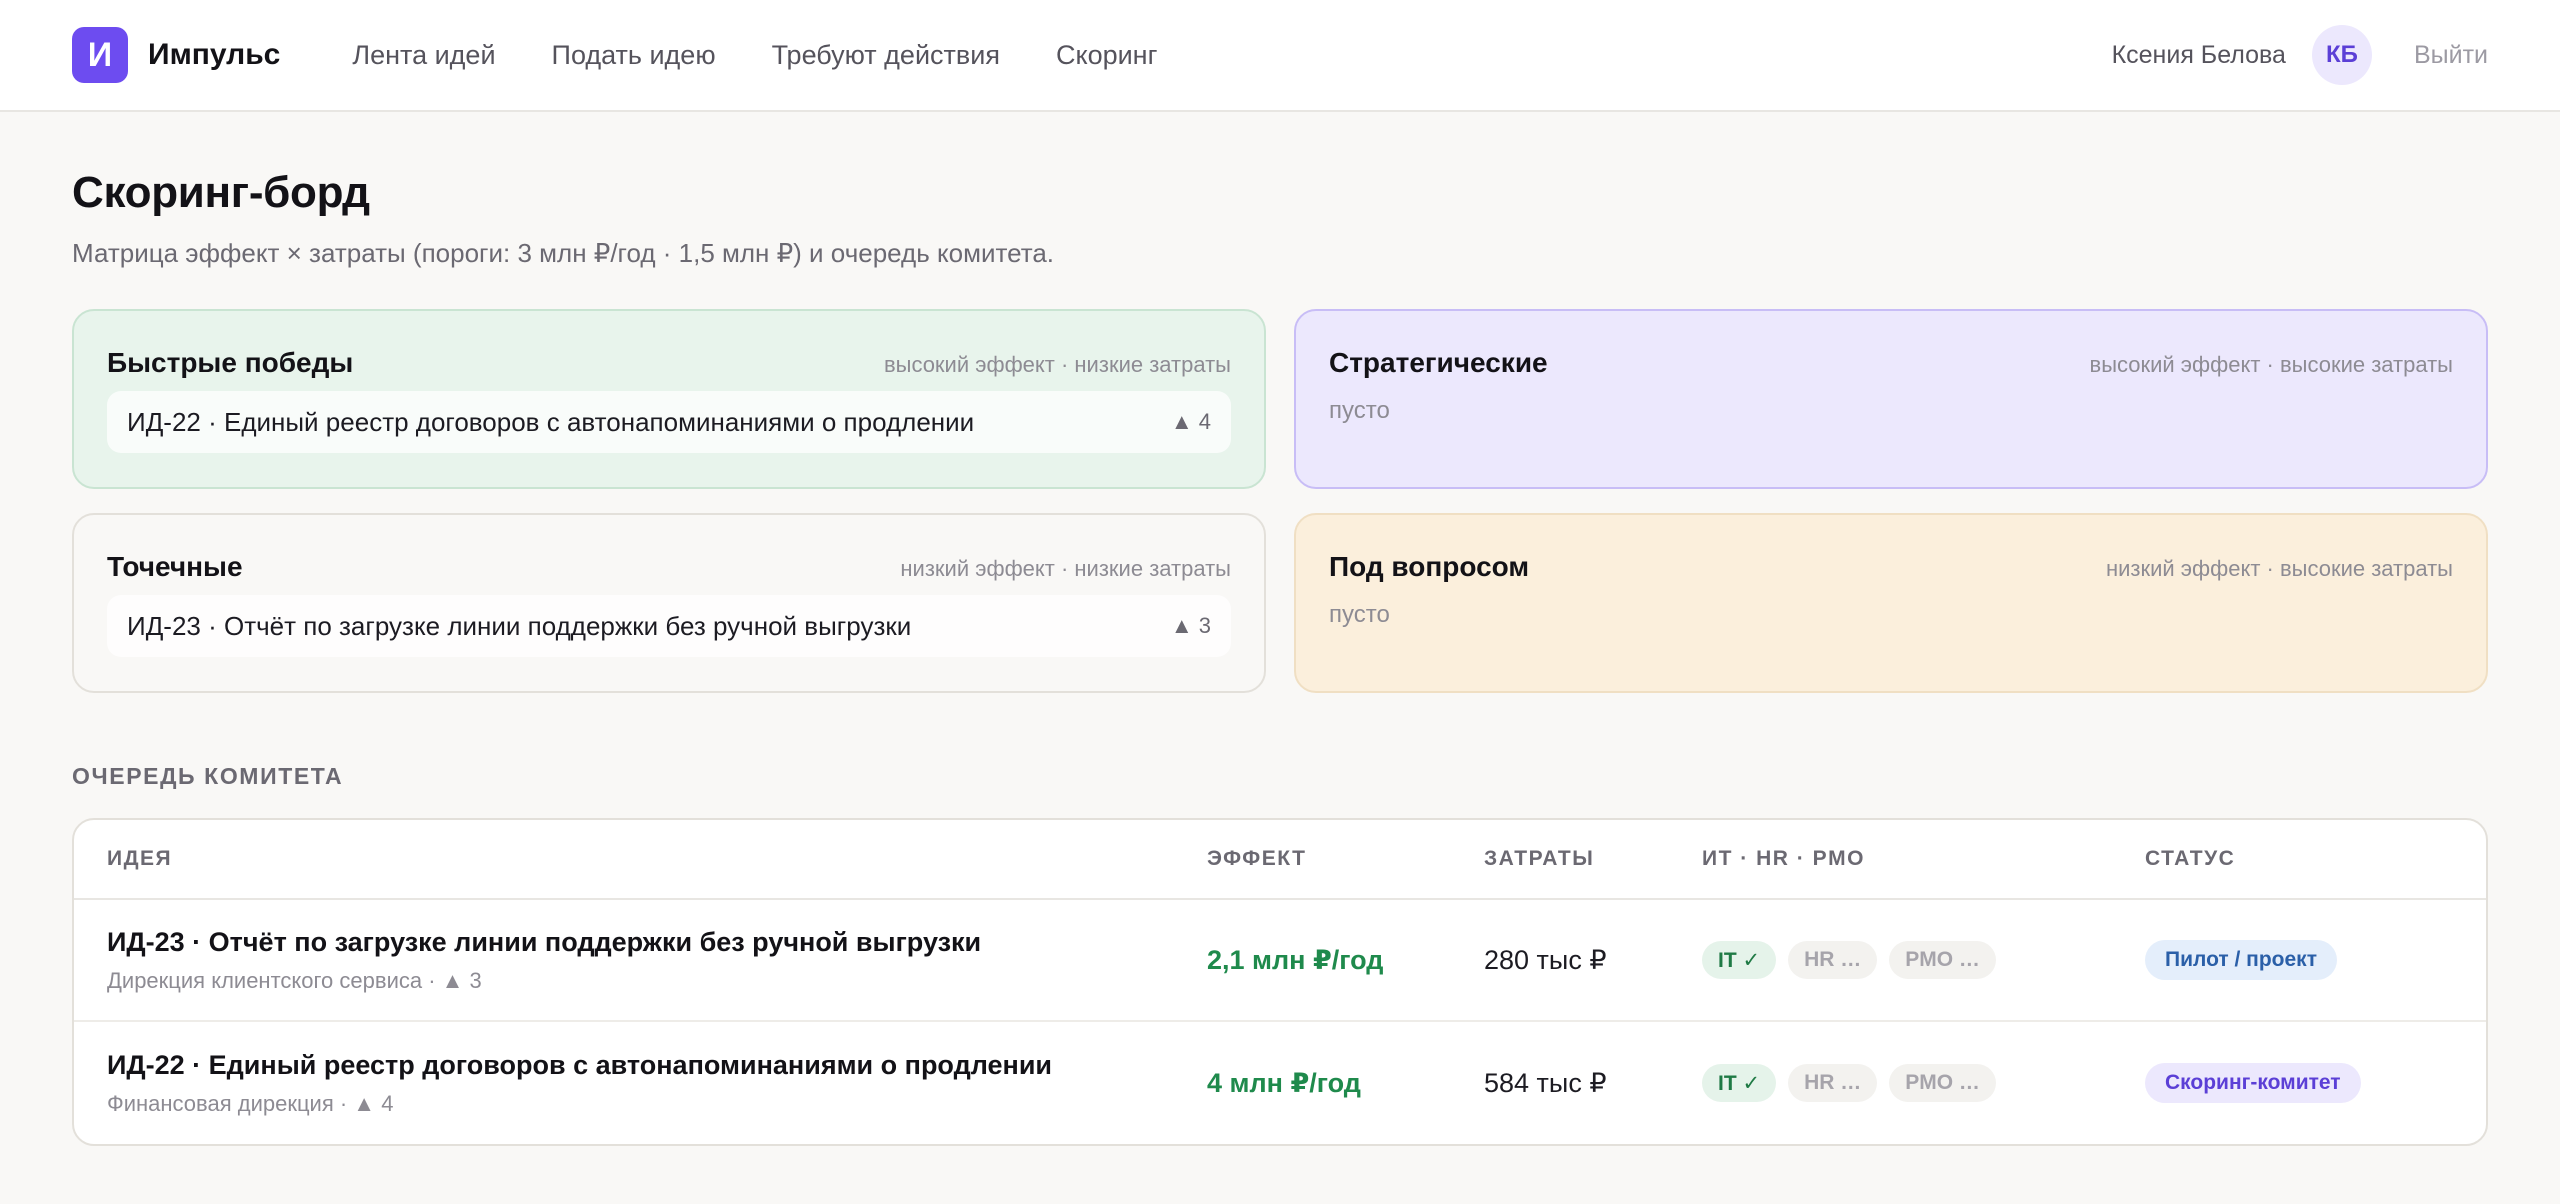 The image size is (2560, 1204). I want to click on quadrant-hint: низкий эффект · высокие затраты, so click(2279, 568).